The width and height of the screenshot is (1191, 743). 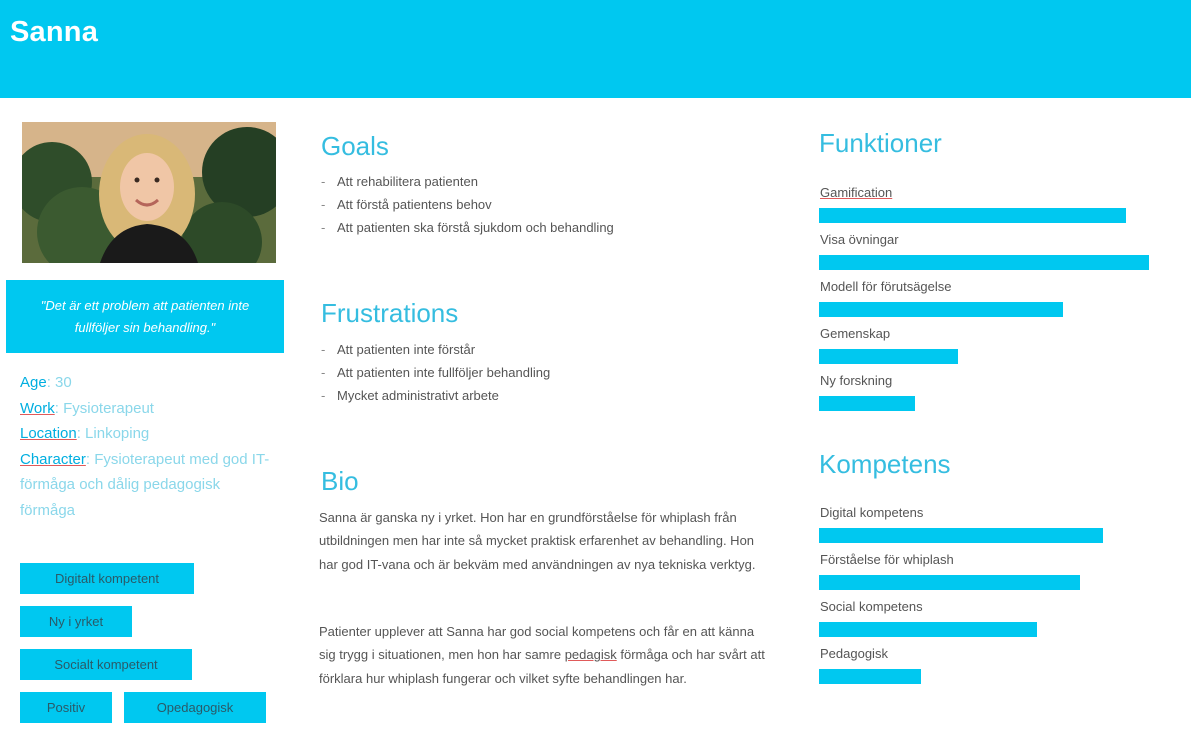 What do you see at coordinates (145, 383) in the screenshot?
I see `fact-age: Age: 30` at bounding box center [145, 383].